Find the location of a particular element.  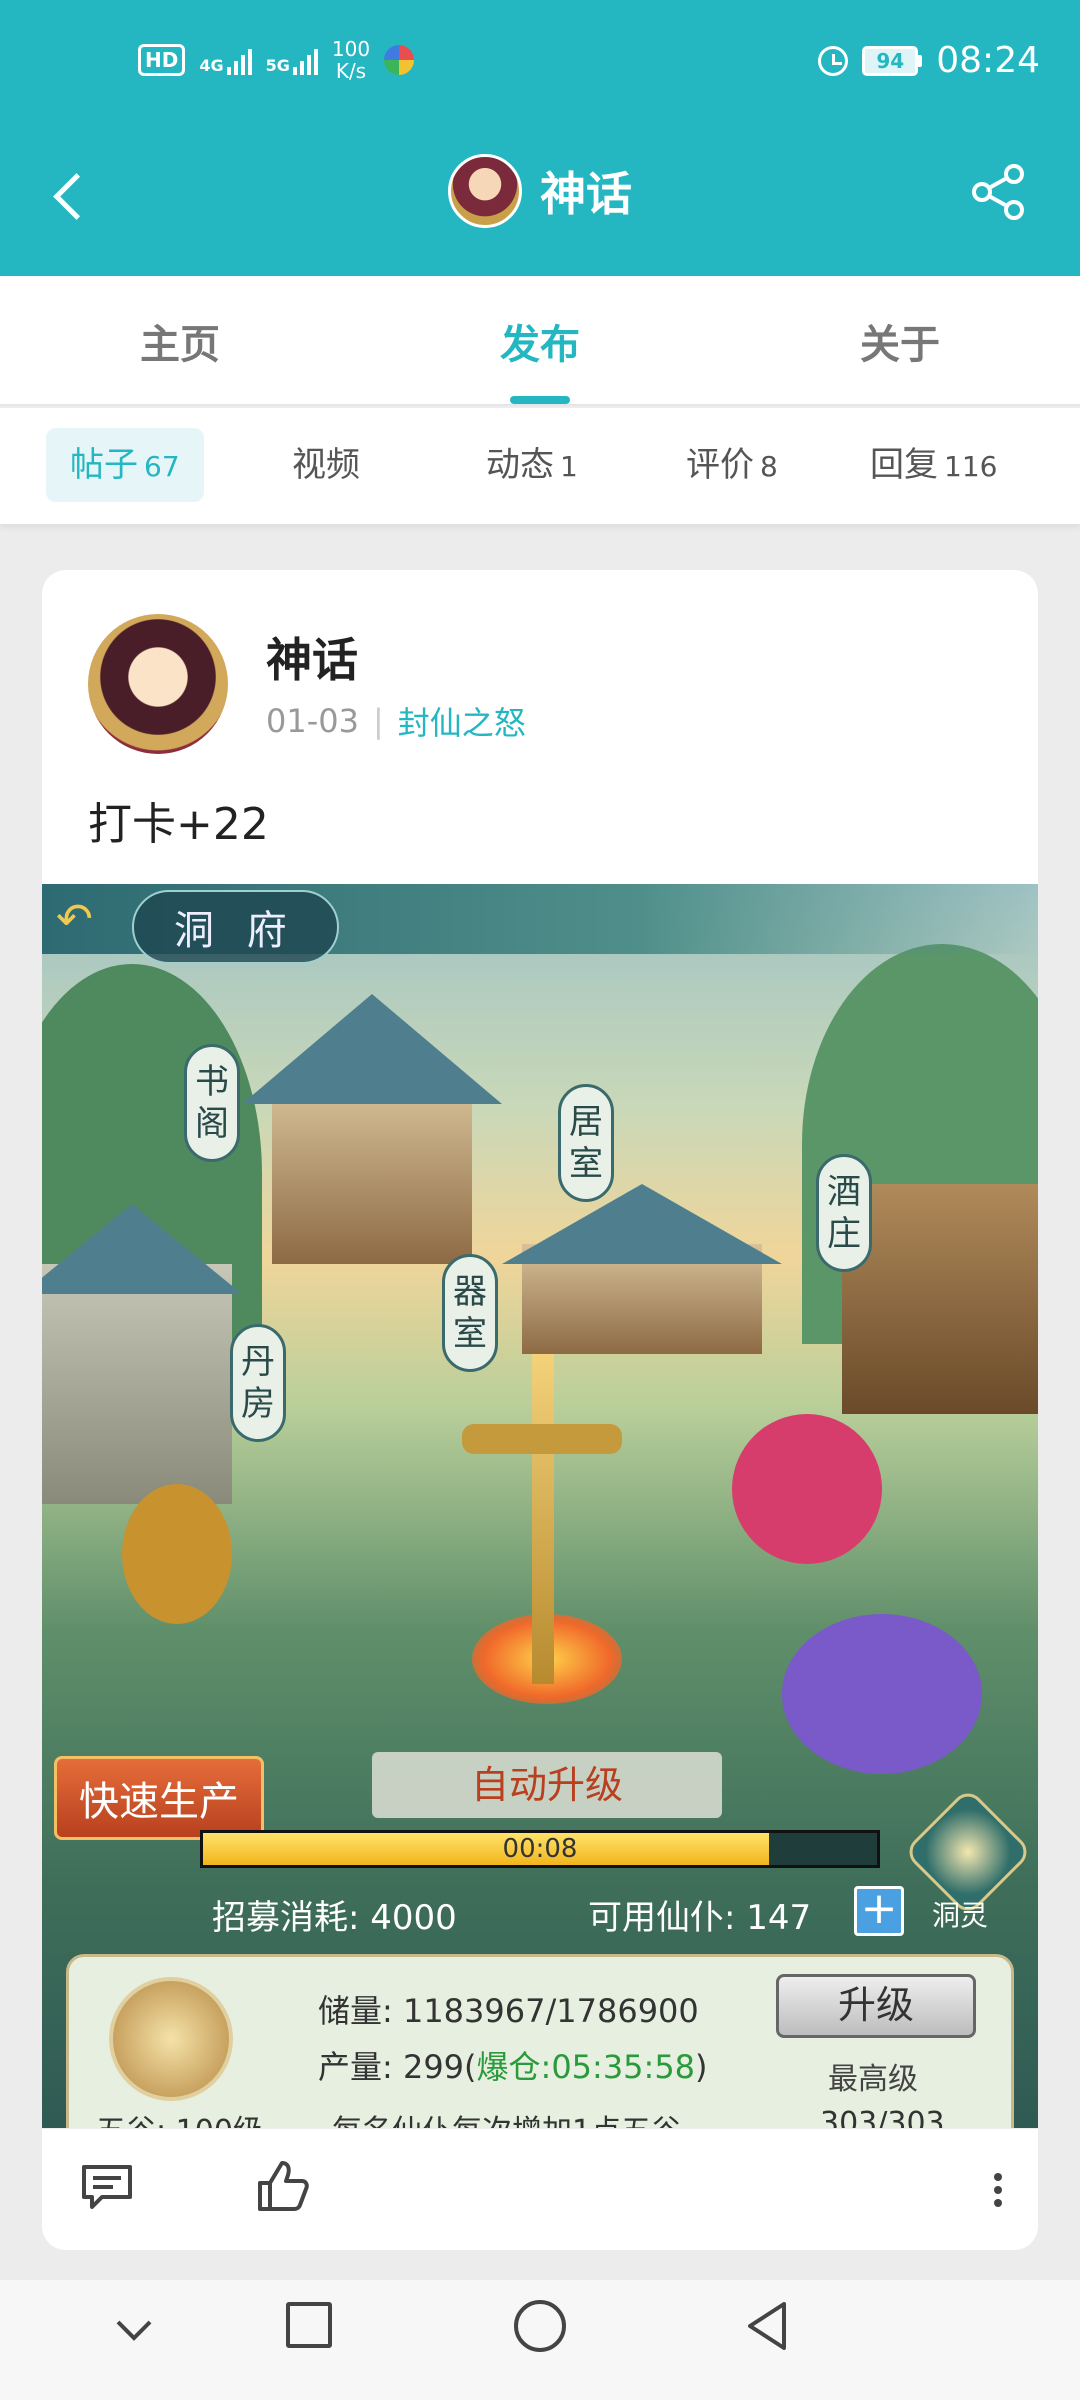

chevron-down-icon is located at coordinates (134, 2330).